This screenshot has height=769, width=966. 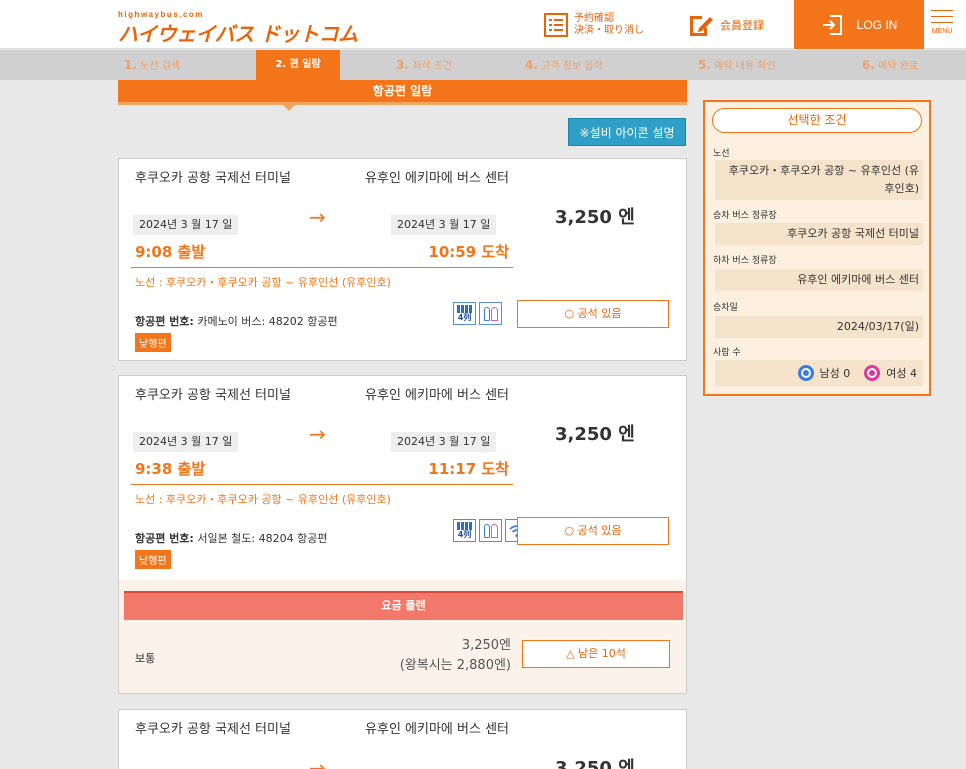 I want to click on step-2-active: 2. 편 일람, so click(x=298, y=69).